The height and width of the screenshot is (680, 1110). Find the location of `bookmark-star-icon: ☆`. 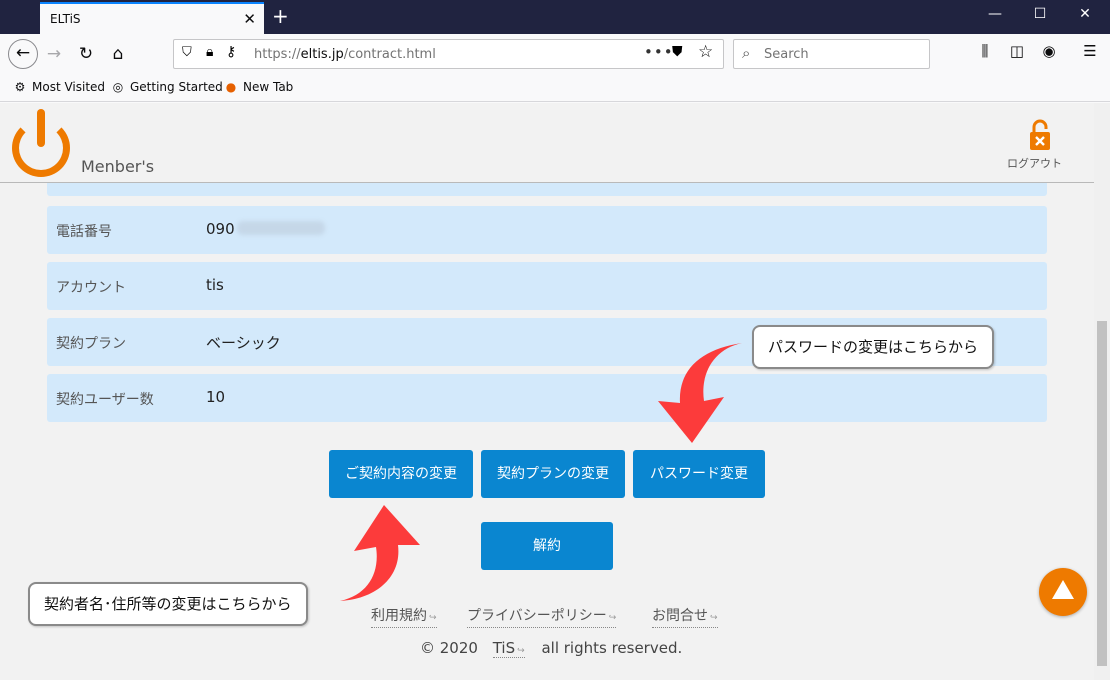

bookmark-star-icon: ☆ is located at coordinates (705, 52).